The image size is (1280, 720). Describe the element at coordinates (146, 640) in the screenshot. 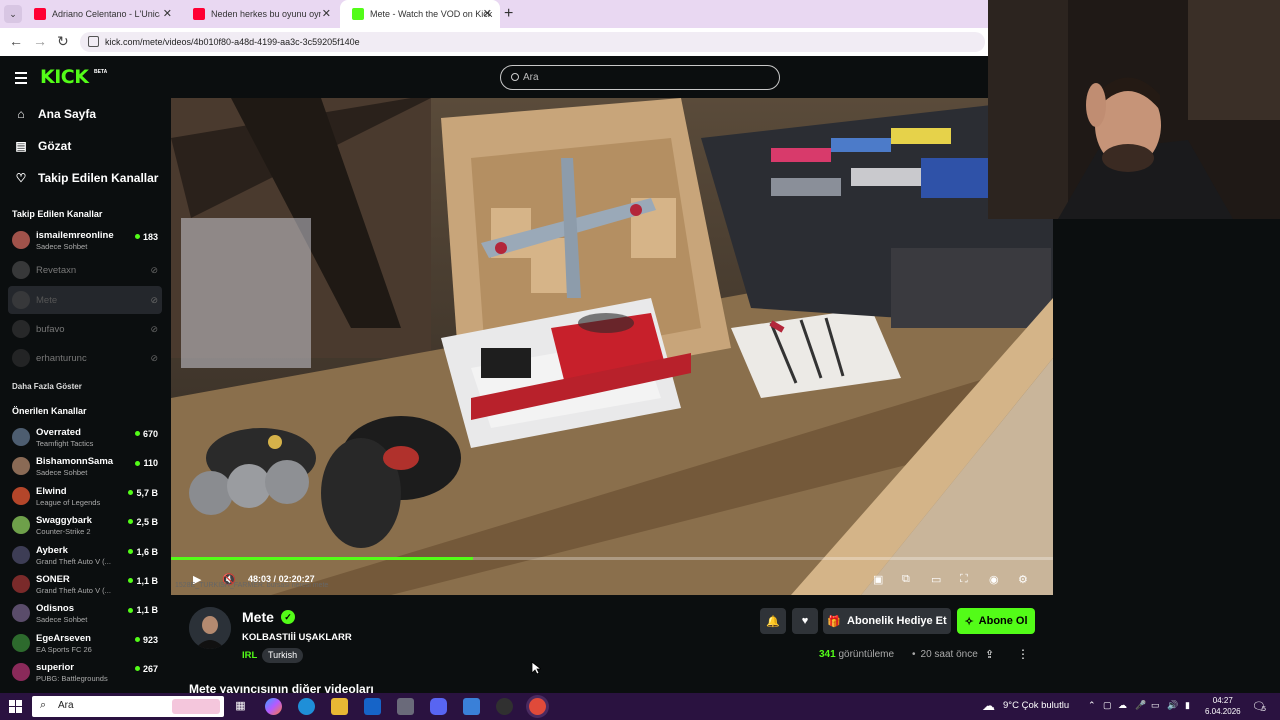

I see `viewer-count: 923` at that location.